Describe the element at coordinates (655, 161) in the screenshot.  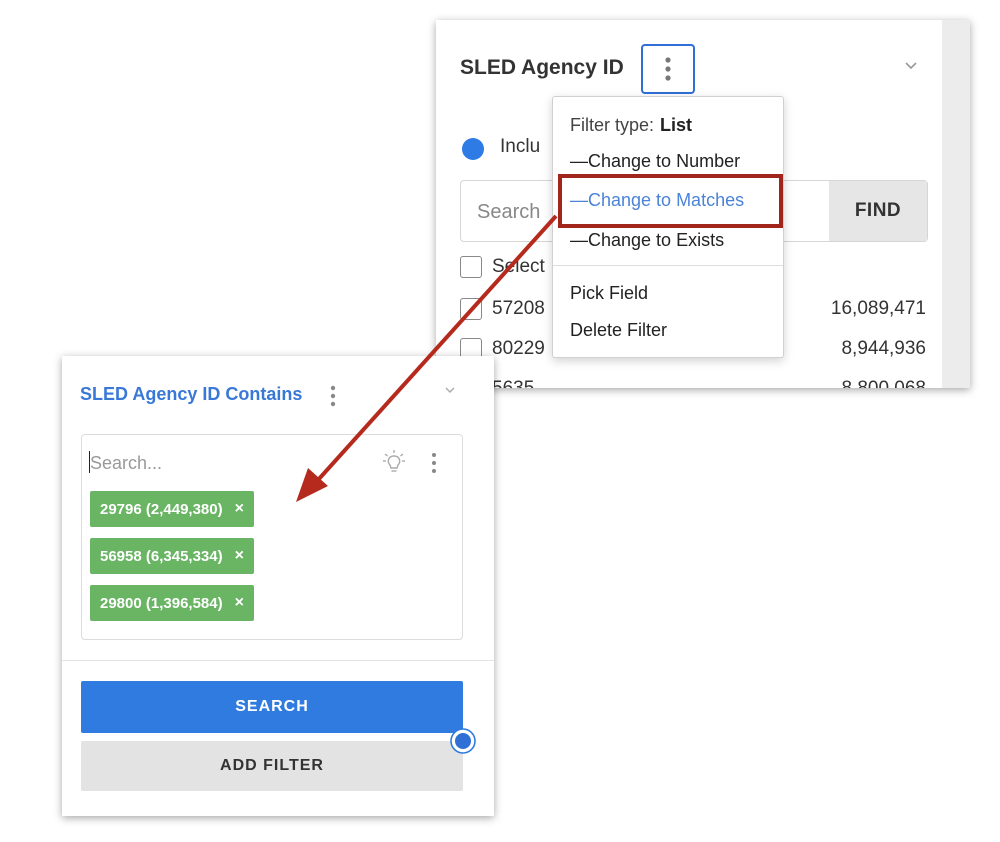
I see `menu-item-change-number: —Change to Number` at that location.